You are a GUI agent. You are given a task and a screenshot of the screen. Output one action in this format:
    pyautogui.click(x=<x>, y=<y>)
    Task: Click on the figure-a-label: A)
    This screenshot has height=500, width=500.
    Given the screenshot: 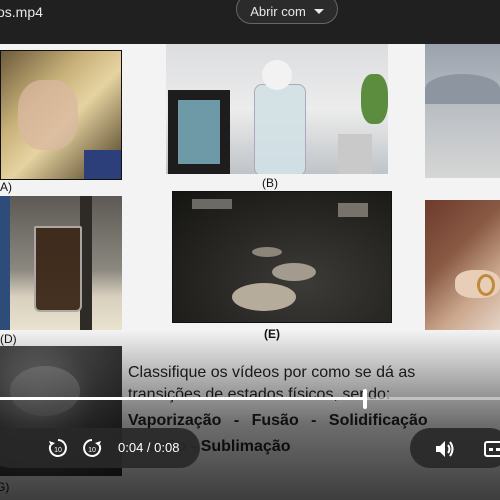 What is the action you would take?
    pyautogui.click(x=6, y=187)
    